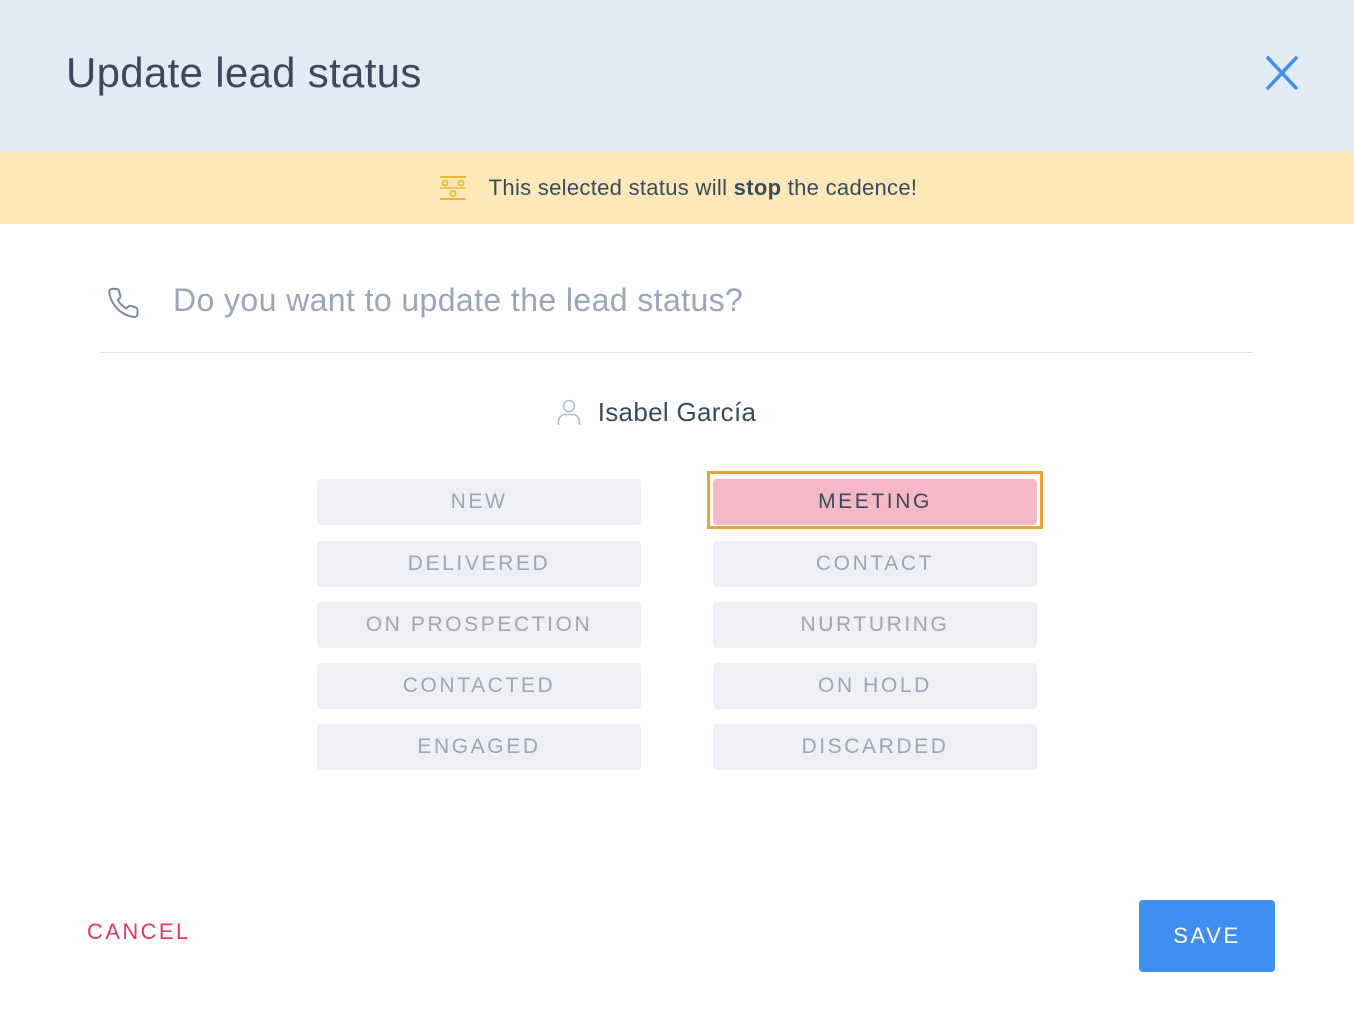 The height and width of the screenshot is (1034, 1354). I want to click on question-text: Do you want to update the lead status?, so click(458, 300).